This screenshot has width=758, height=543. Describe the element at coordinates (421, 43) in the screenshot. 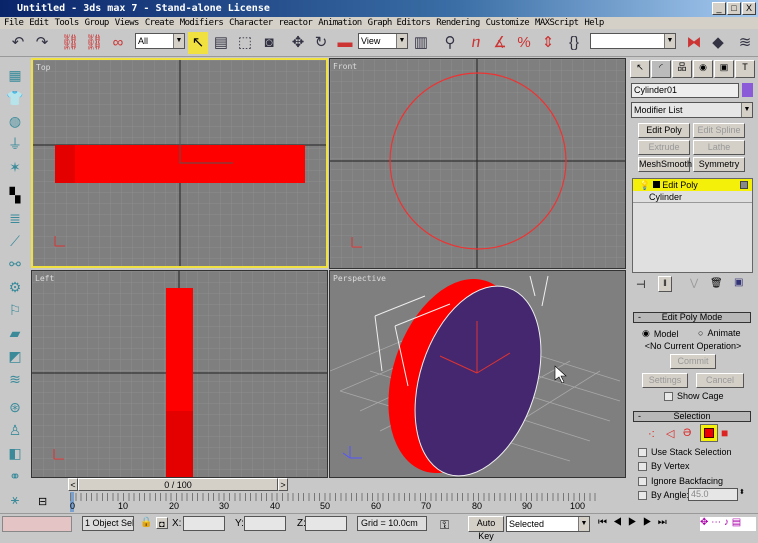

I see `pivot-center-icon: ▥` at that location.